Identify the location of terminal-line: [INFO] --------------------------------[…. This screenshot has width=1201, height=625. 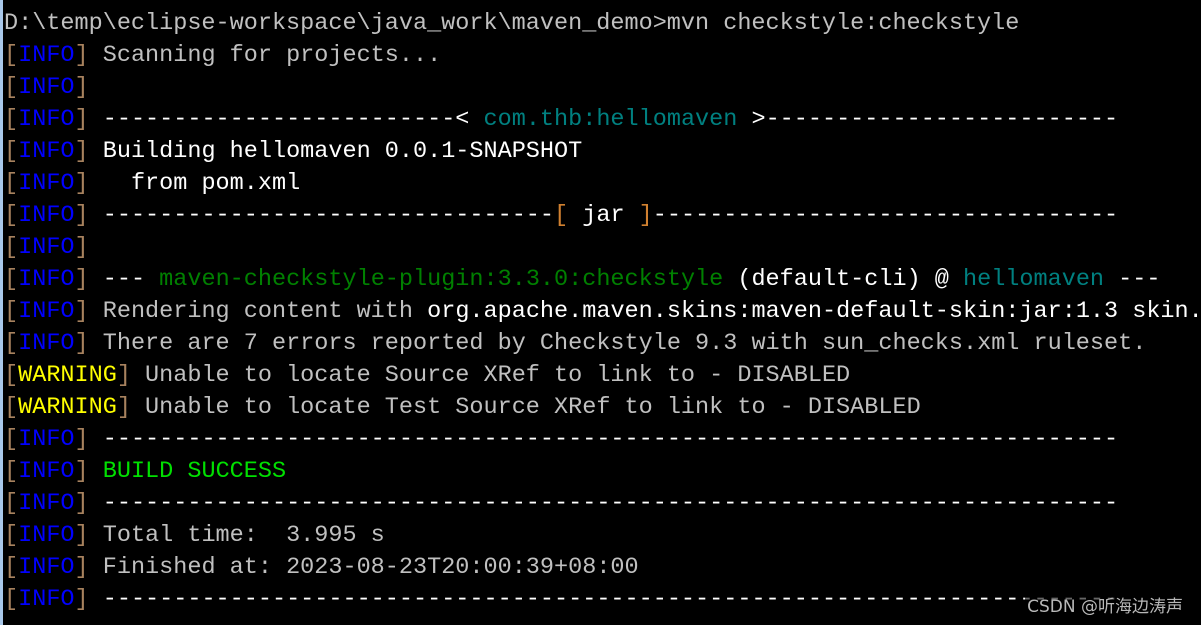
(602, 216).